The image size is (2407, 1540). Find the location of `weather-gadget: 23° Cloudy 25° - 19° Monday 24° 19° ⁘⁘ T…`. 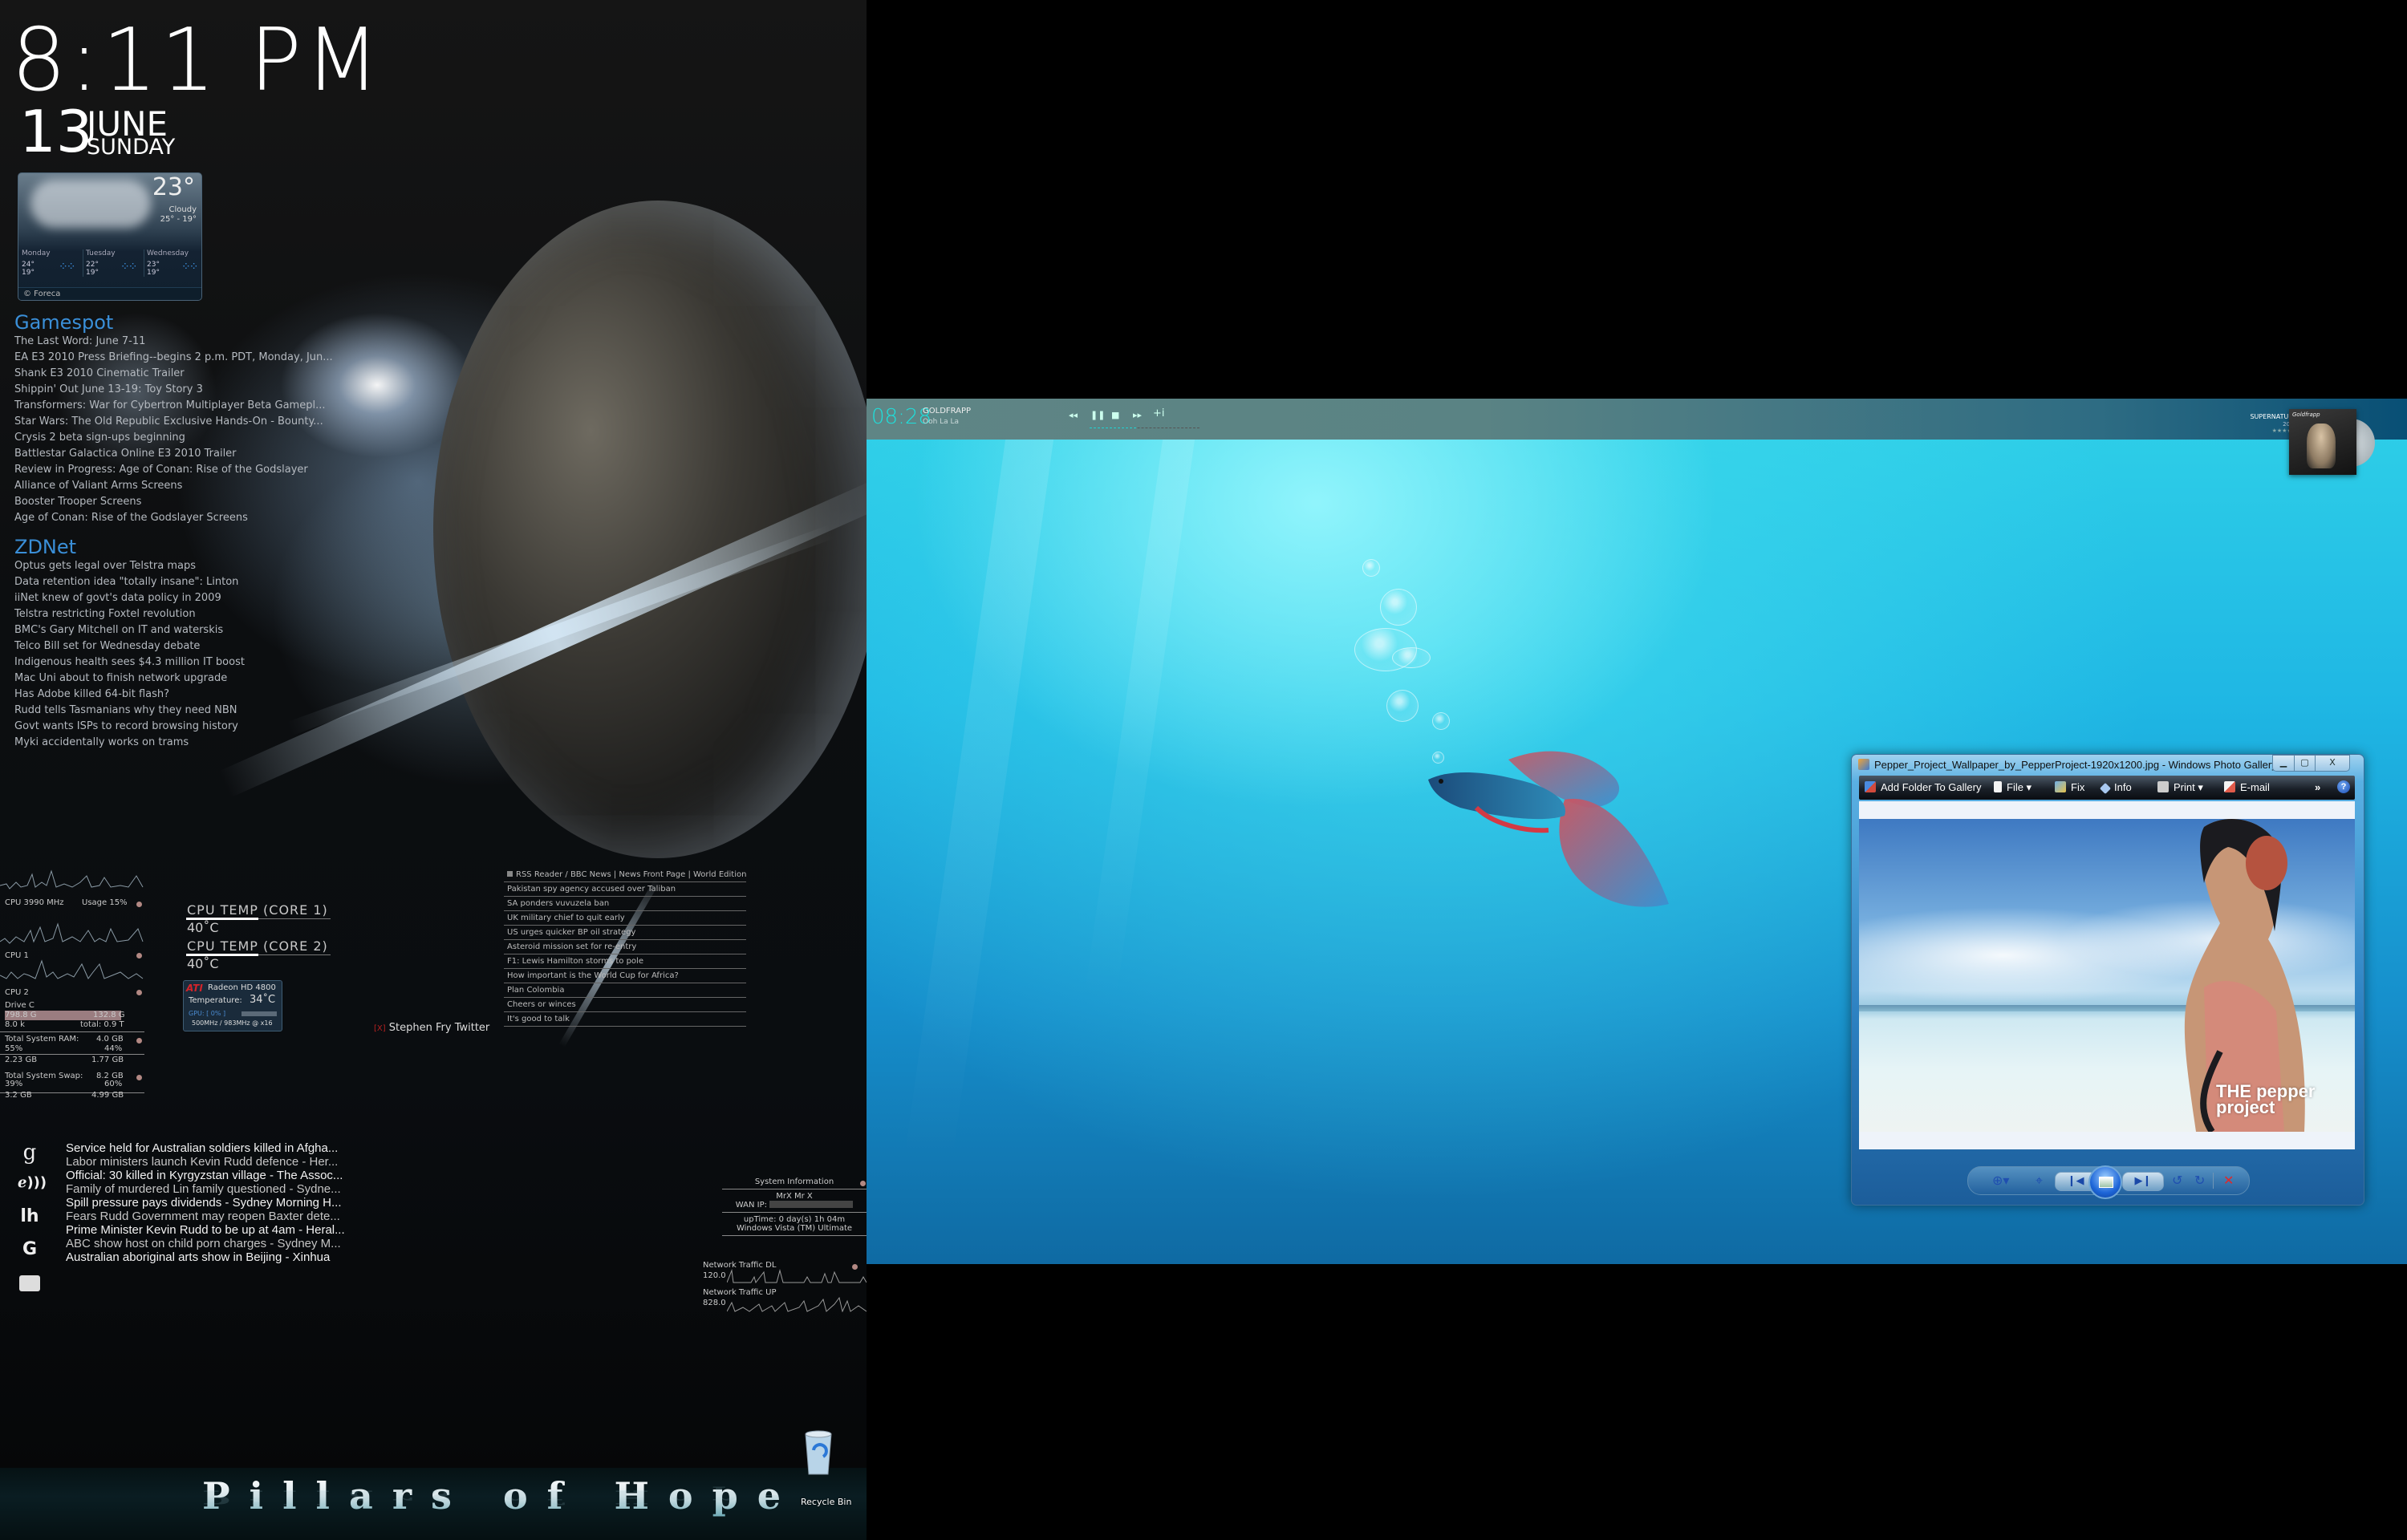

weather-gadget: 23° Cloudy 25° - 19° Monday 24° 19° ⁘⁘ T… is located at coordinates (110, 236).